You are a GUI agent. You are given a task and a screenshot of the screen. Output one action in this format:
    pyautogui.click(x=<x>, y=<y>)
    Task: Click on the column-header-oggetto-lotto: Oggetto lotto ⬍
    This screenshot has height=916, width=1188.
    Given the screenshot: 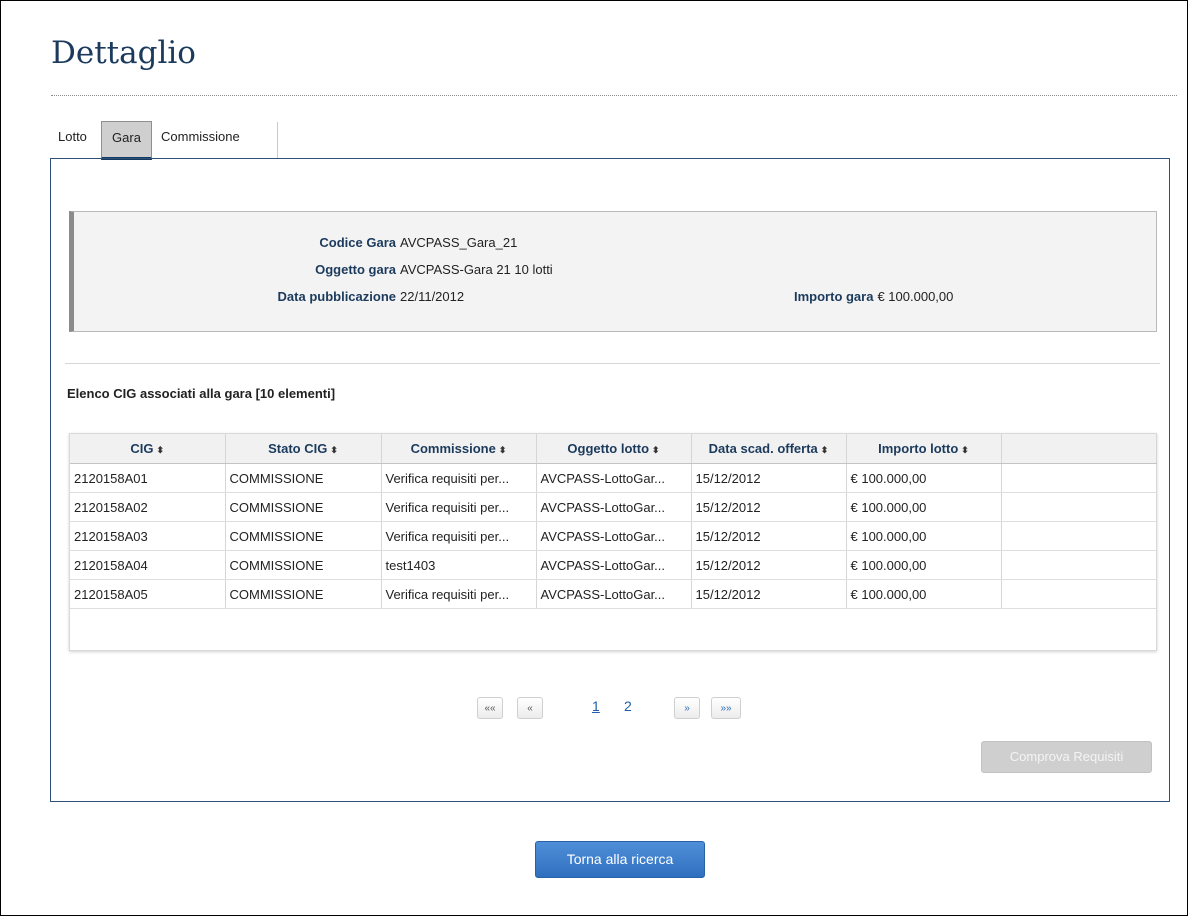 What is the action you would take?
    pyautogui.click(x=614, y=449)
    